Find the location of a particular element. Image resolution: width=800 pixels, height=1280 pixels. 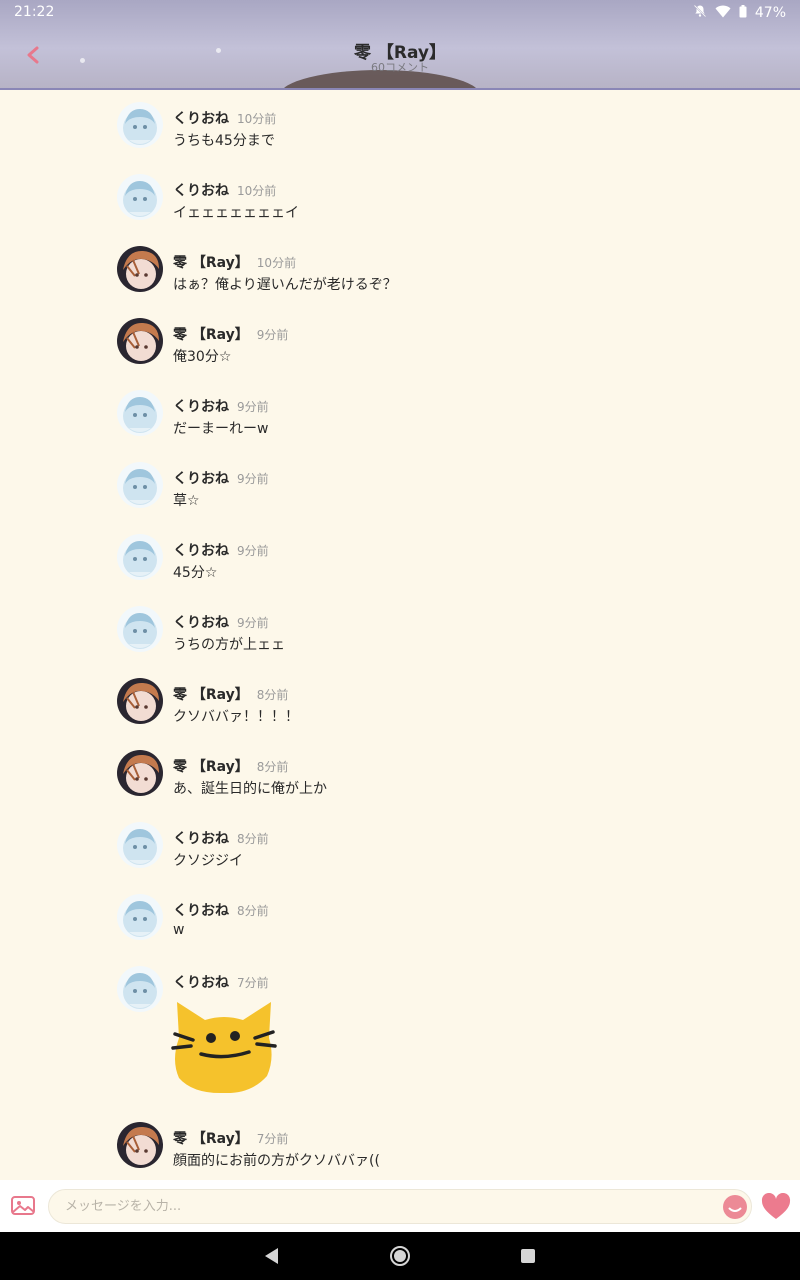

emoji-icon is located at coordinates (735, 1209).